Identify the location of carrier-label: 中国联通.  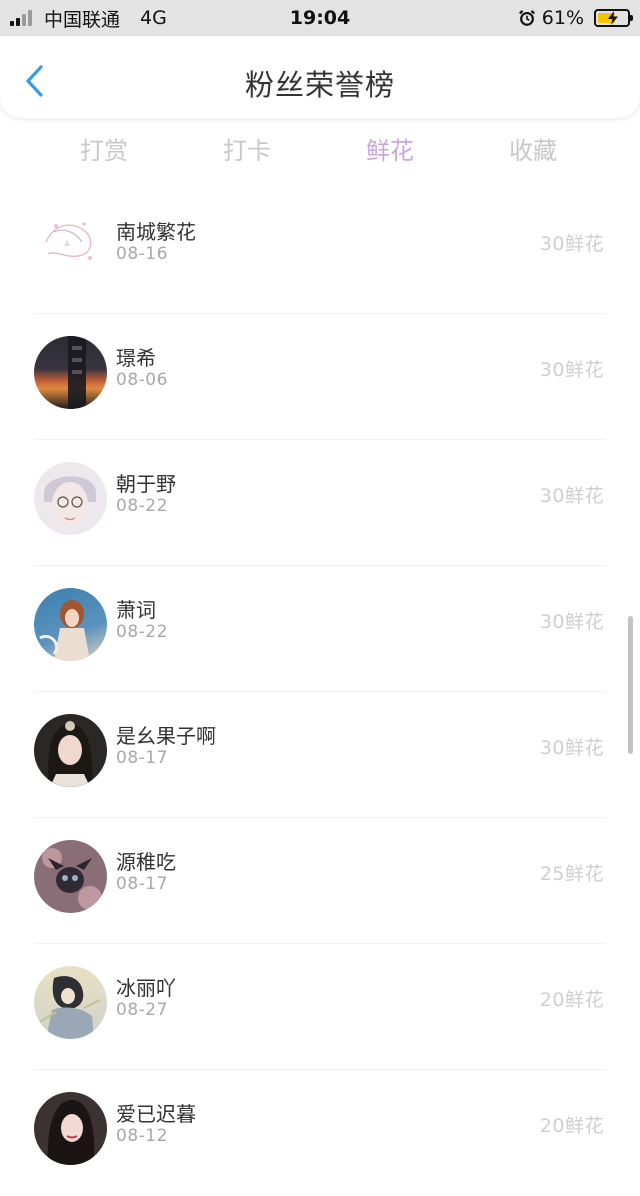
(82, 19).